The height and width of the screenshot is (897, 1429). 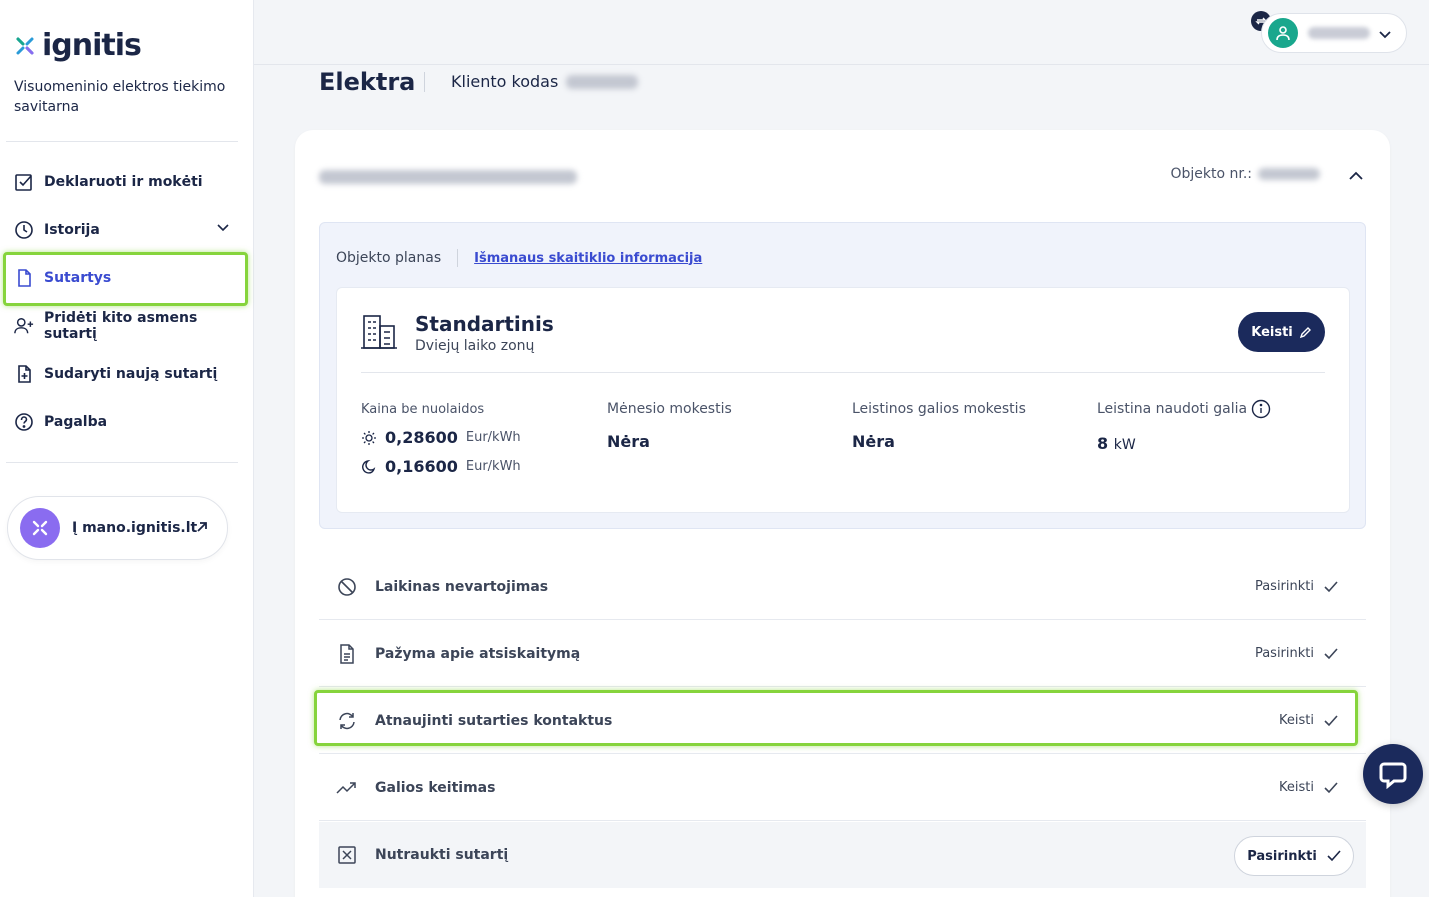 I want to click on option-update-contacts: Atnaujinti sutarties kontaktus Keisti, so click(x=842, y=721).